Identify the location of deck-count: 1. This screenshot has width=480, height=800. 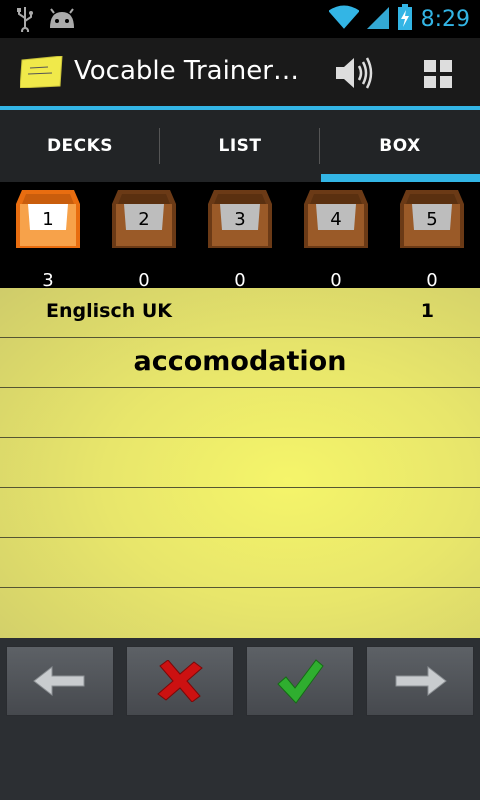
(427, 311).